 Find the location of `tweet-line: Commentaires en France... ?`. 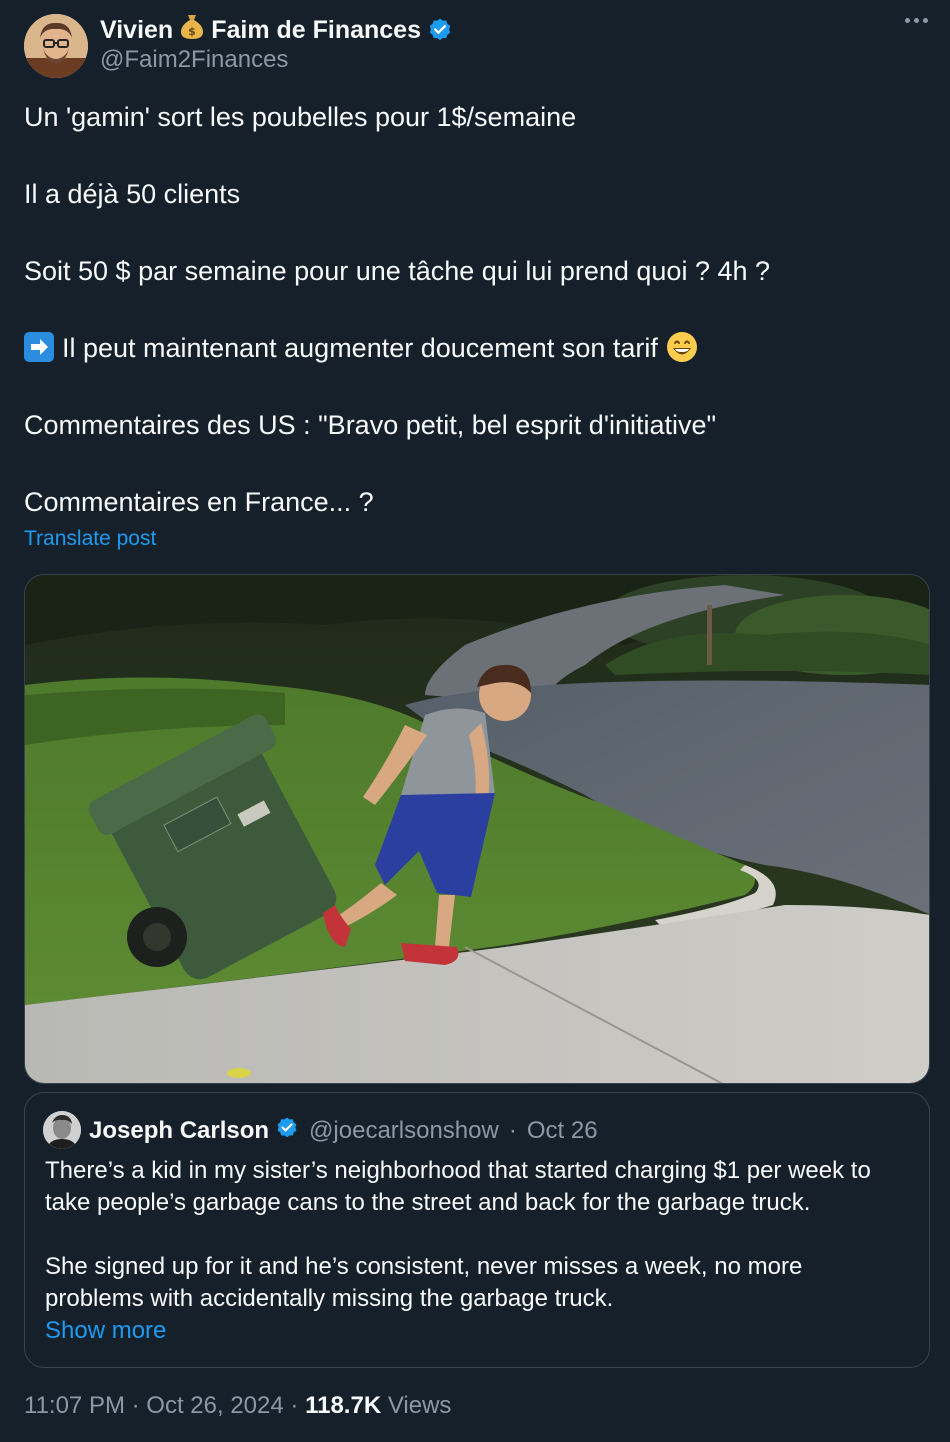

tweet-line: Commentaires en France... ? is located at coordinates (199, 502).